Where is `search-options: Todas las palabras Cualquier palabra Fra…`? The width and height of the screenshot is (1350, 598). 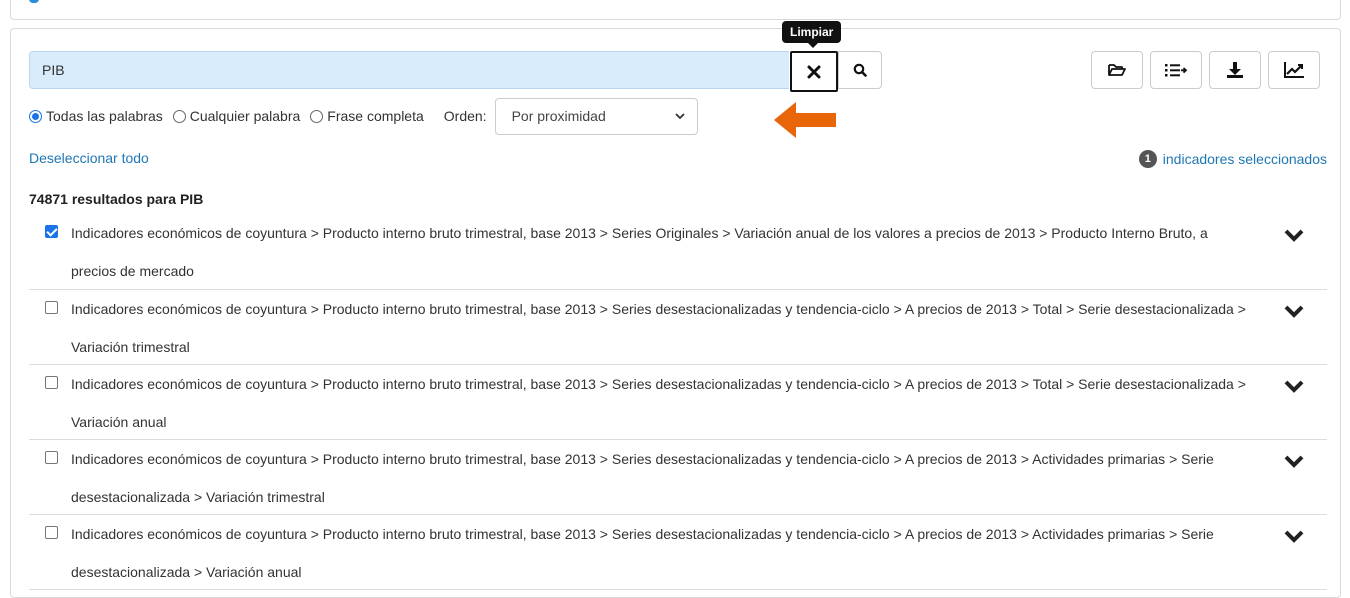 search-options: Todas las palabras Cualquier palabra Fra… is located at coordinates (363, 116).